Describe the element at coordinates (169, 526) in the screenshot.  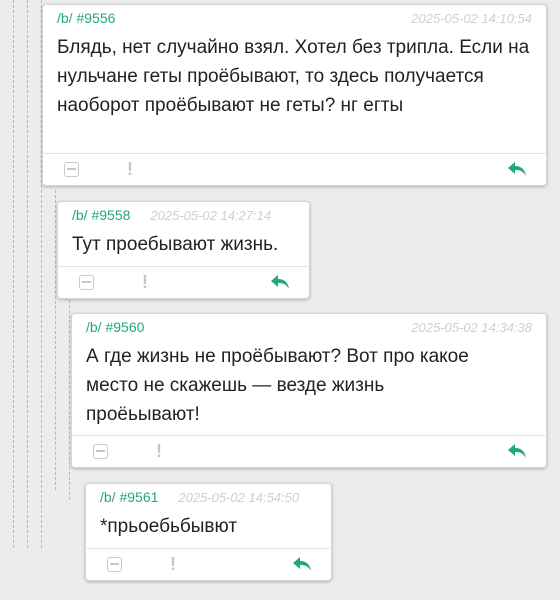
I see `post-text: *прьоебьбывют` at that location.